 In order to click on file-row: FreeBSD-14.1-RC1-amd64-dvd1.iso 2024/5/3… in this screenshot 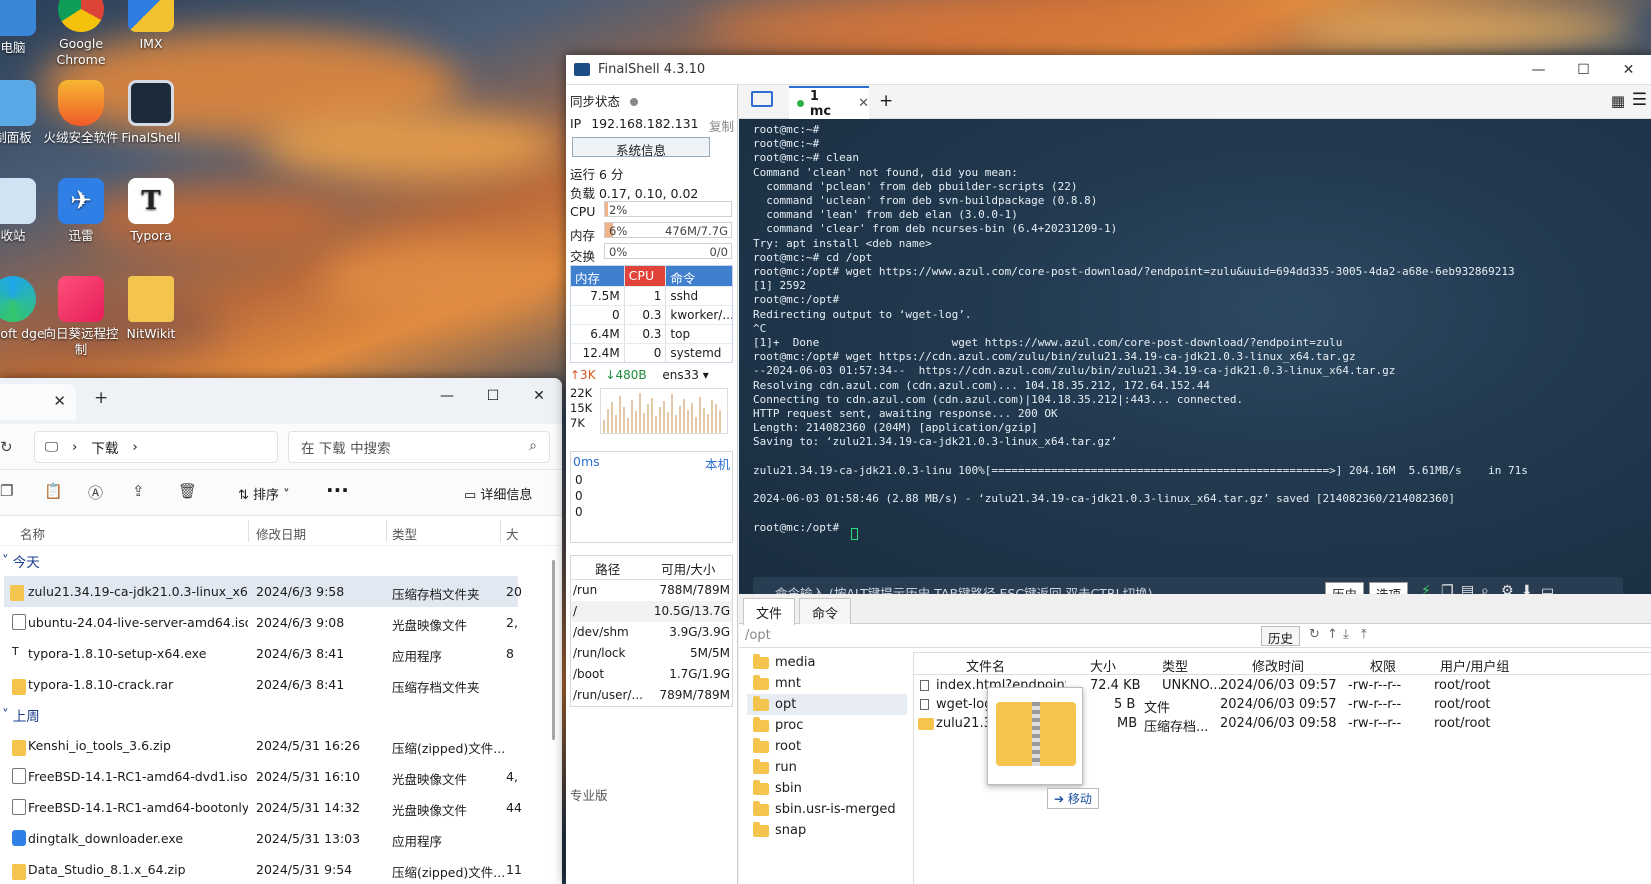, I will do `click(281, 776)`.